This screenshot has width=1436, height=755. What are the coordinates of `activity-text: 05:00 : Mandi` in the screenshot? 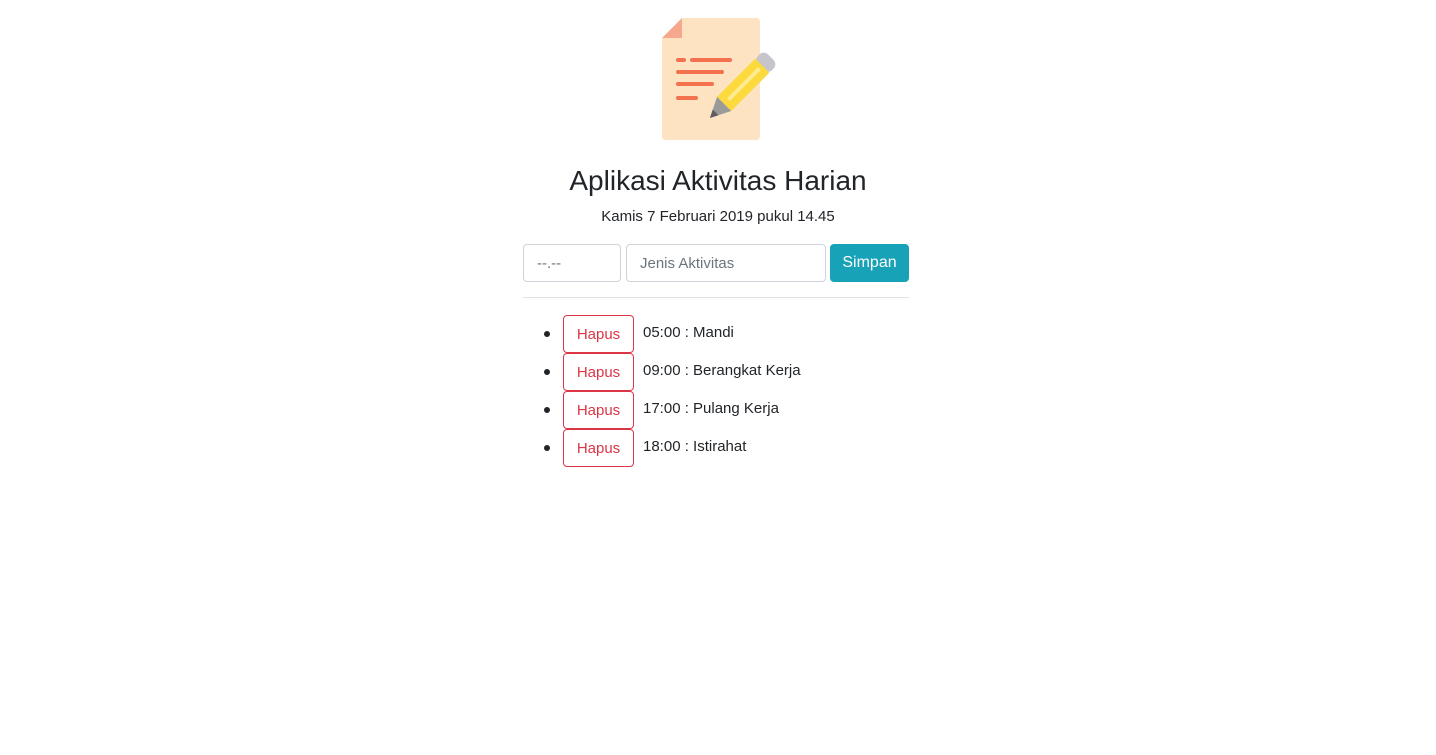 It's located at (688, 332).